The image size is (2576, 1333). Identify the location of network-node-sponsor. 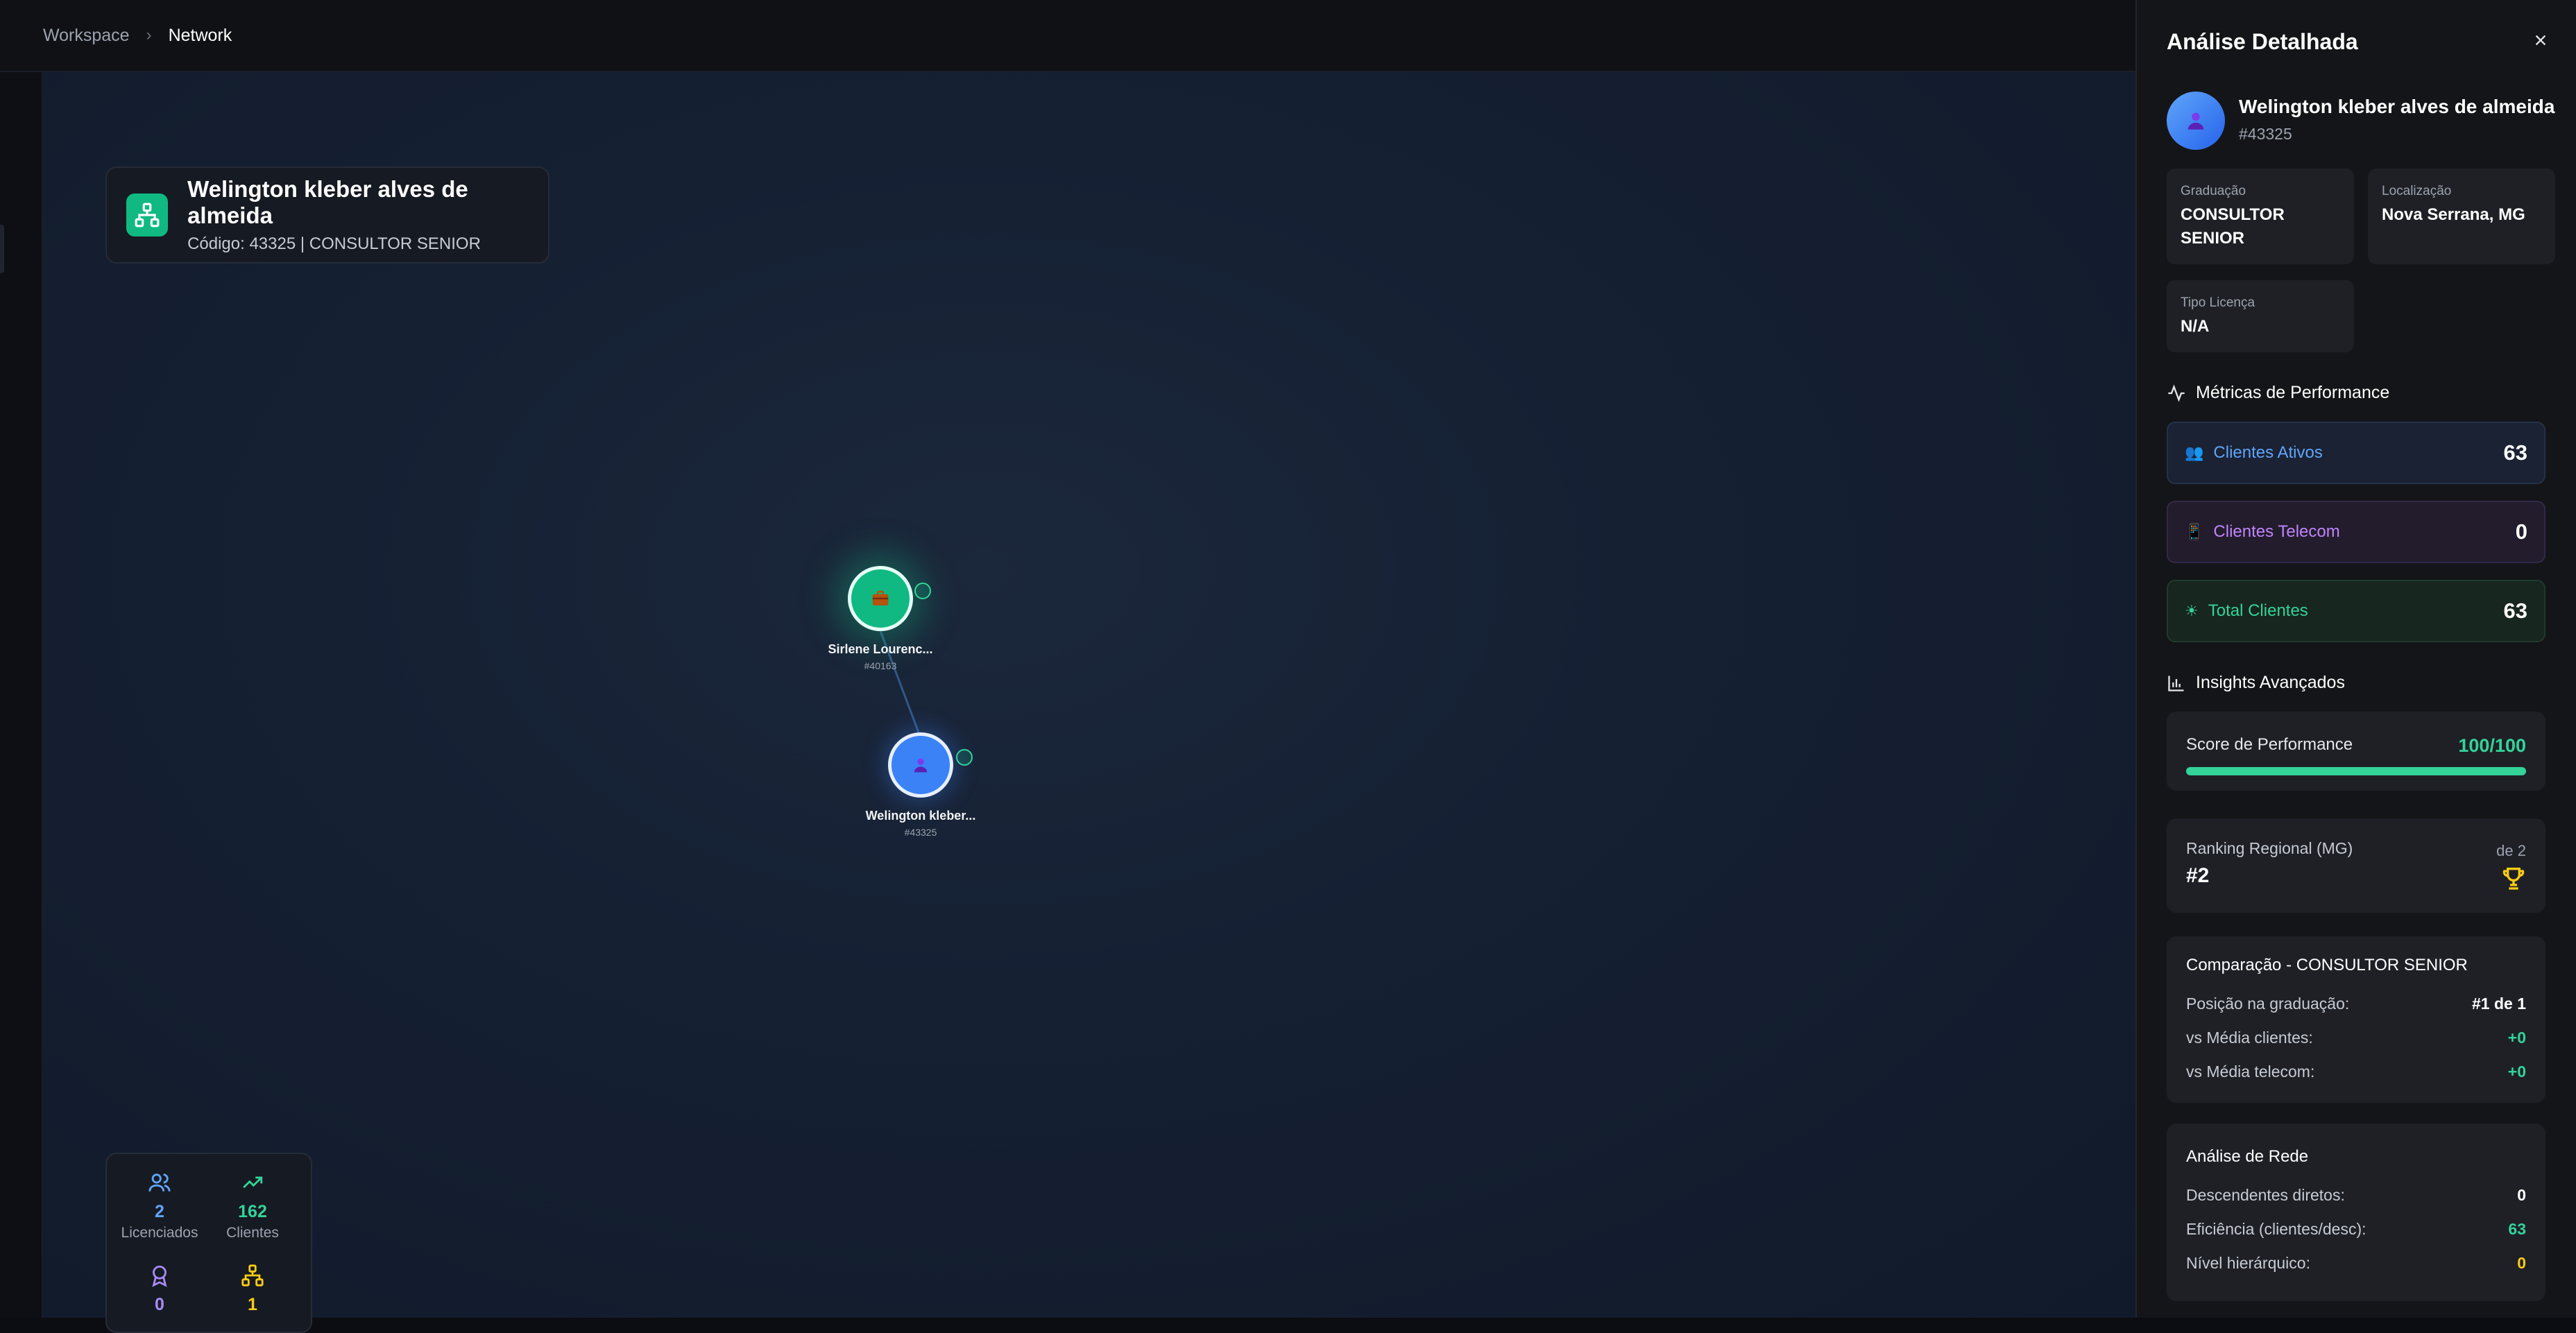
(880, 598).